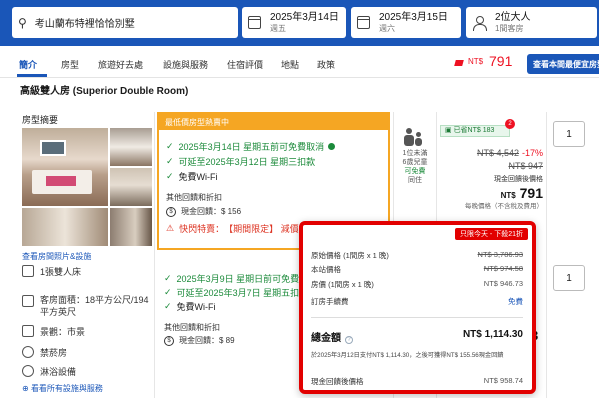 Image resolution: width=599 pixels, height=398 pixels. What do you see at coordinates (459, 63) in the screenshot?
I see `price-flag-icon` at bounding box center [459, 63].